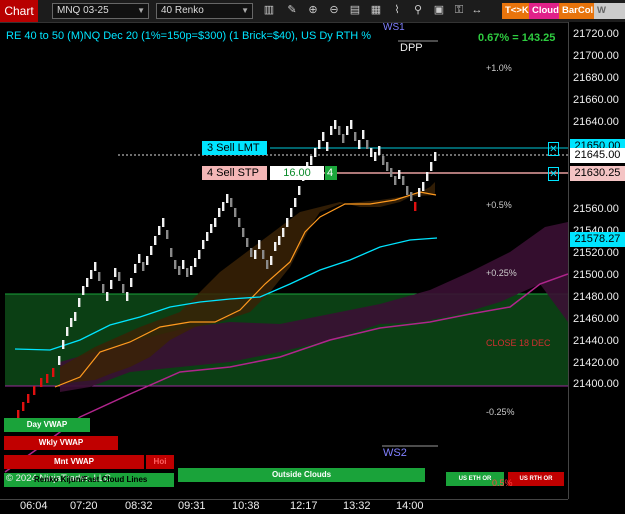  Describe the element at coordinates (545, 11) in the screenshot. I see `cloud-toggle-button: Cloud` at that location.